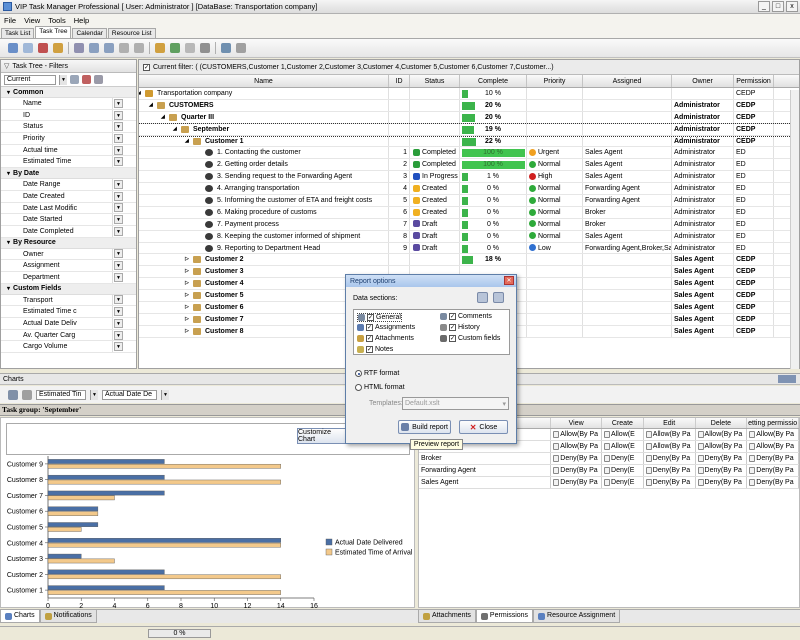  I want to click on templates-select: Default.xslt ▾, so click(455, 403).